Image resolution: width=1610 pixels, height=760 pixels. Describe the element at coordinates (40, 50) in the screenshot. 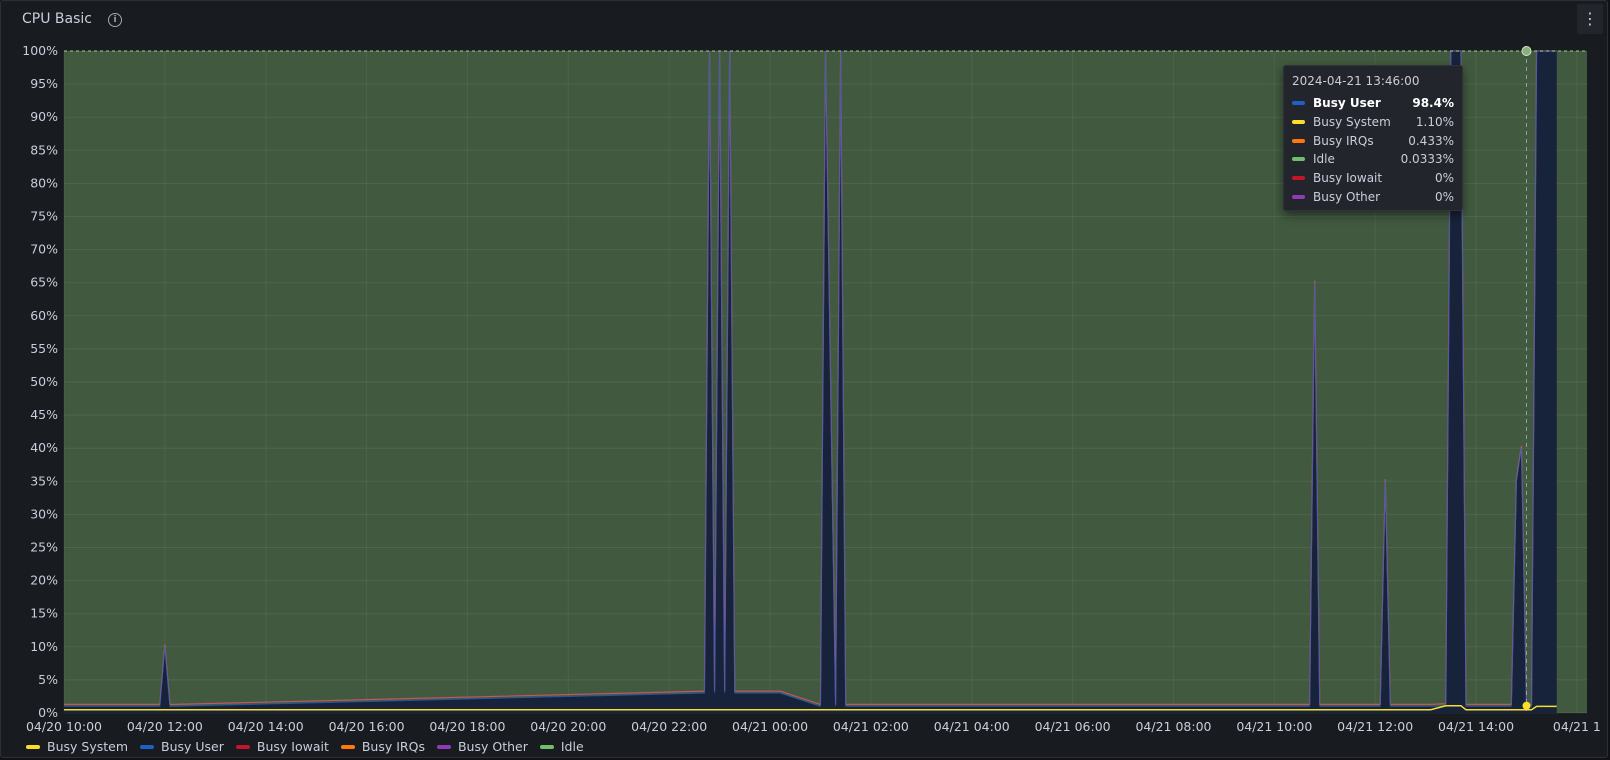

I see `y-tick-label: 100%` at that location.